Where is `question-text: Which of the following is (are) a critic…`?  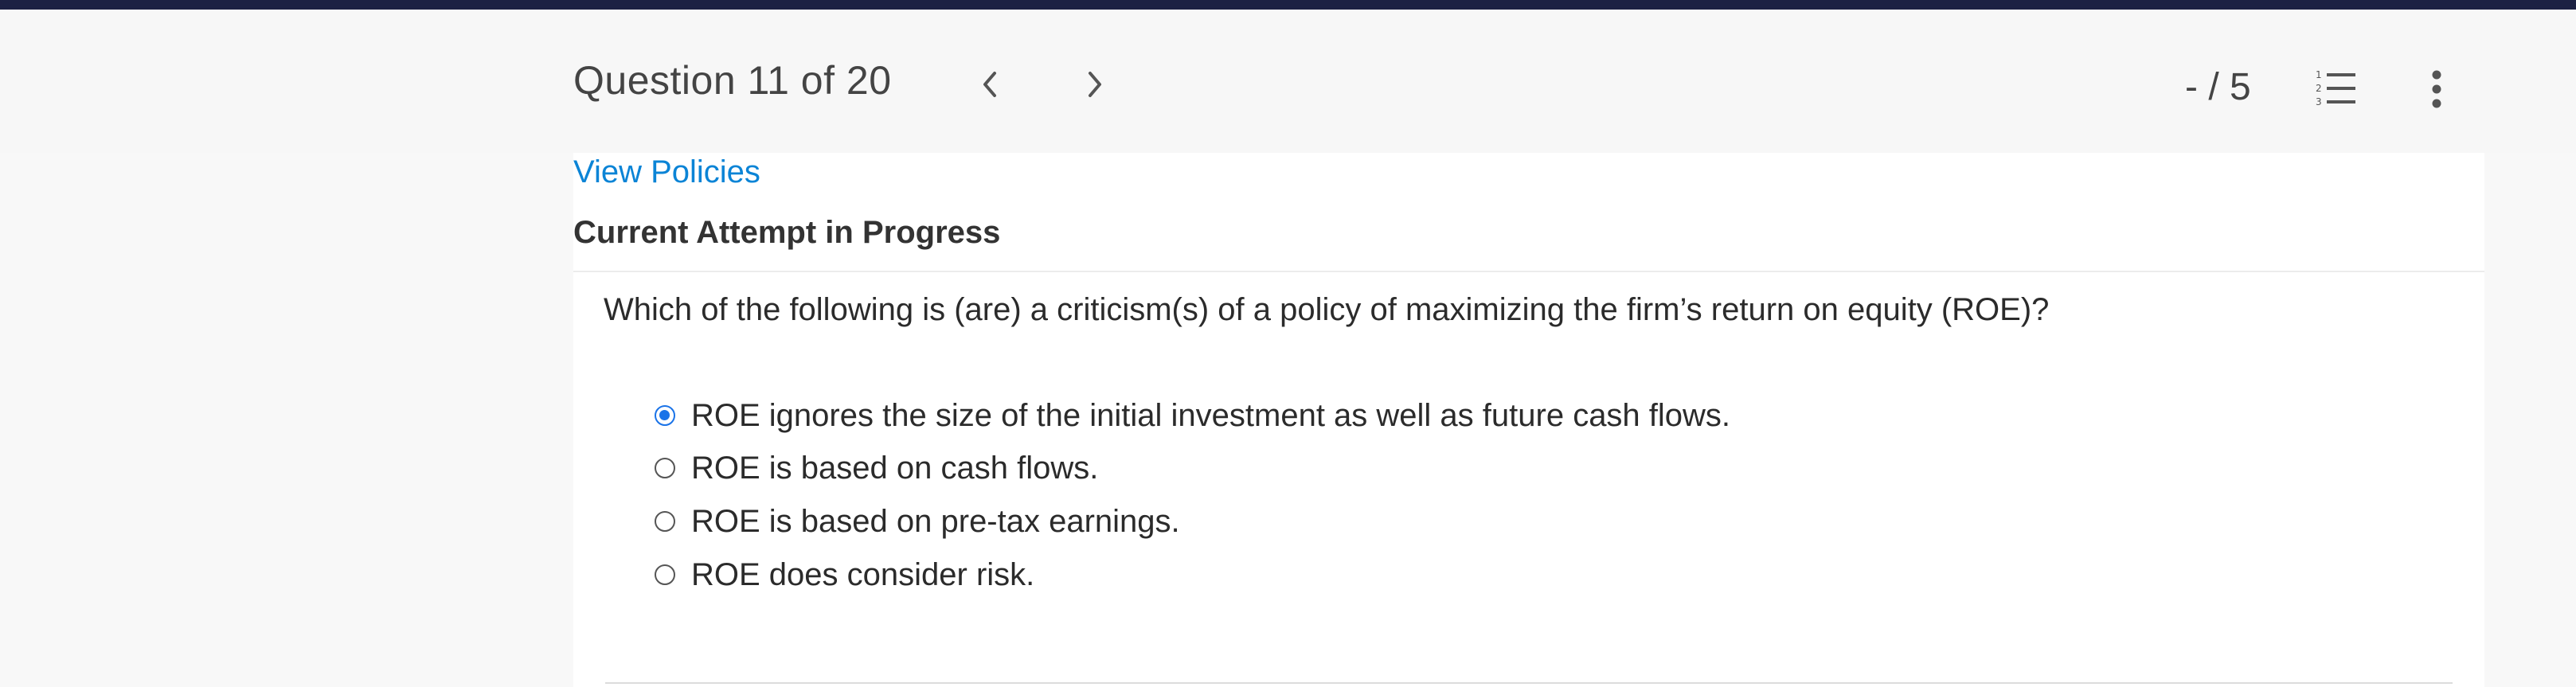
question-text: Which of the following is (are) a critic… is located at coordinates (1327, 309).